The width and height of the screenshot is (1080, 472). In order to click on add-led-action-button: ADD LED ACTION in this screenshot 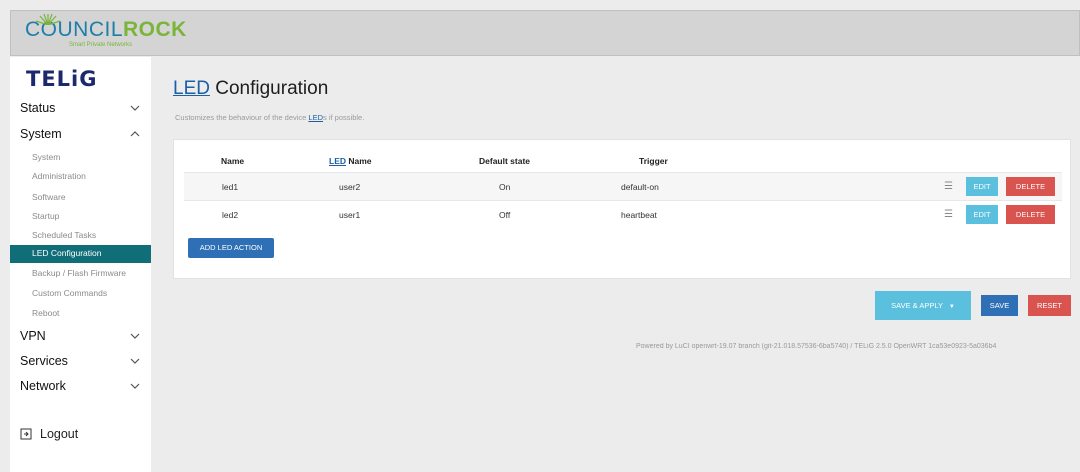, I will do `click(231, 248)`.